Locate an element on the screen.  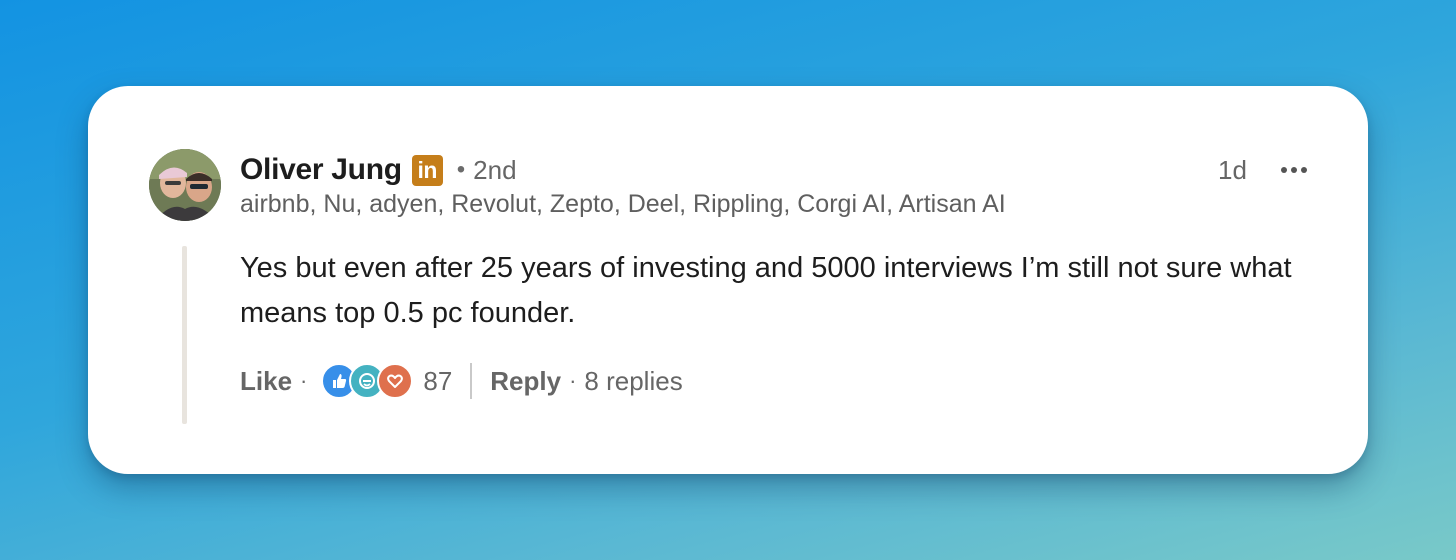
author-name: Oliver Jung is located at coordinates (321, 170).